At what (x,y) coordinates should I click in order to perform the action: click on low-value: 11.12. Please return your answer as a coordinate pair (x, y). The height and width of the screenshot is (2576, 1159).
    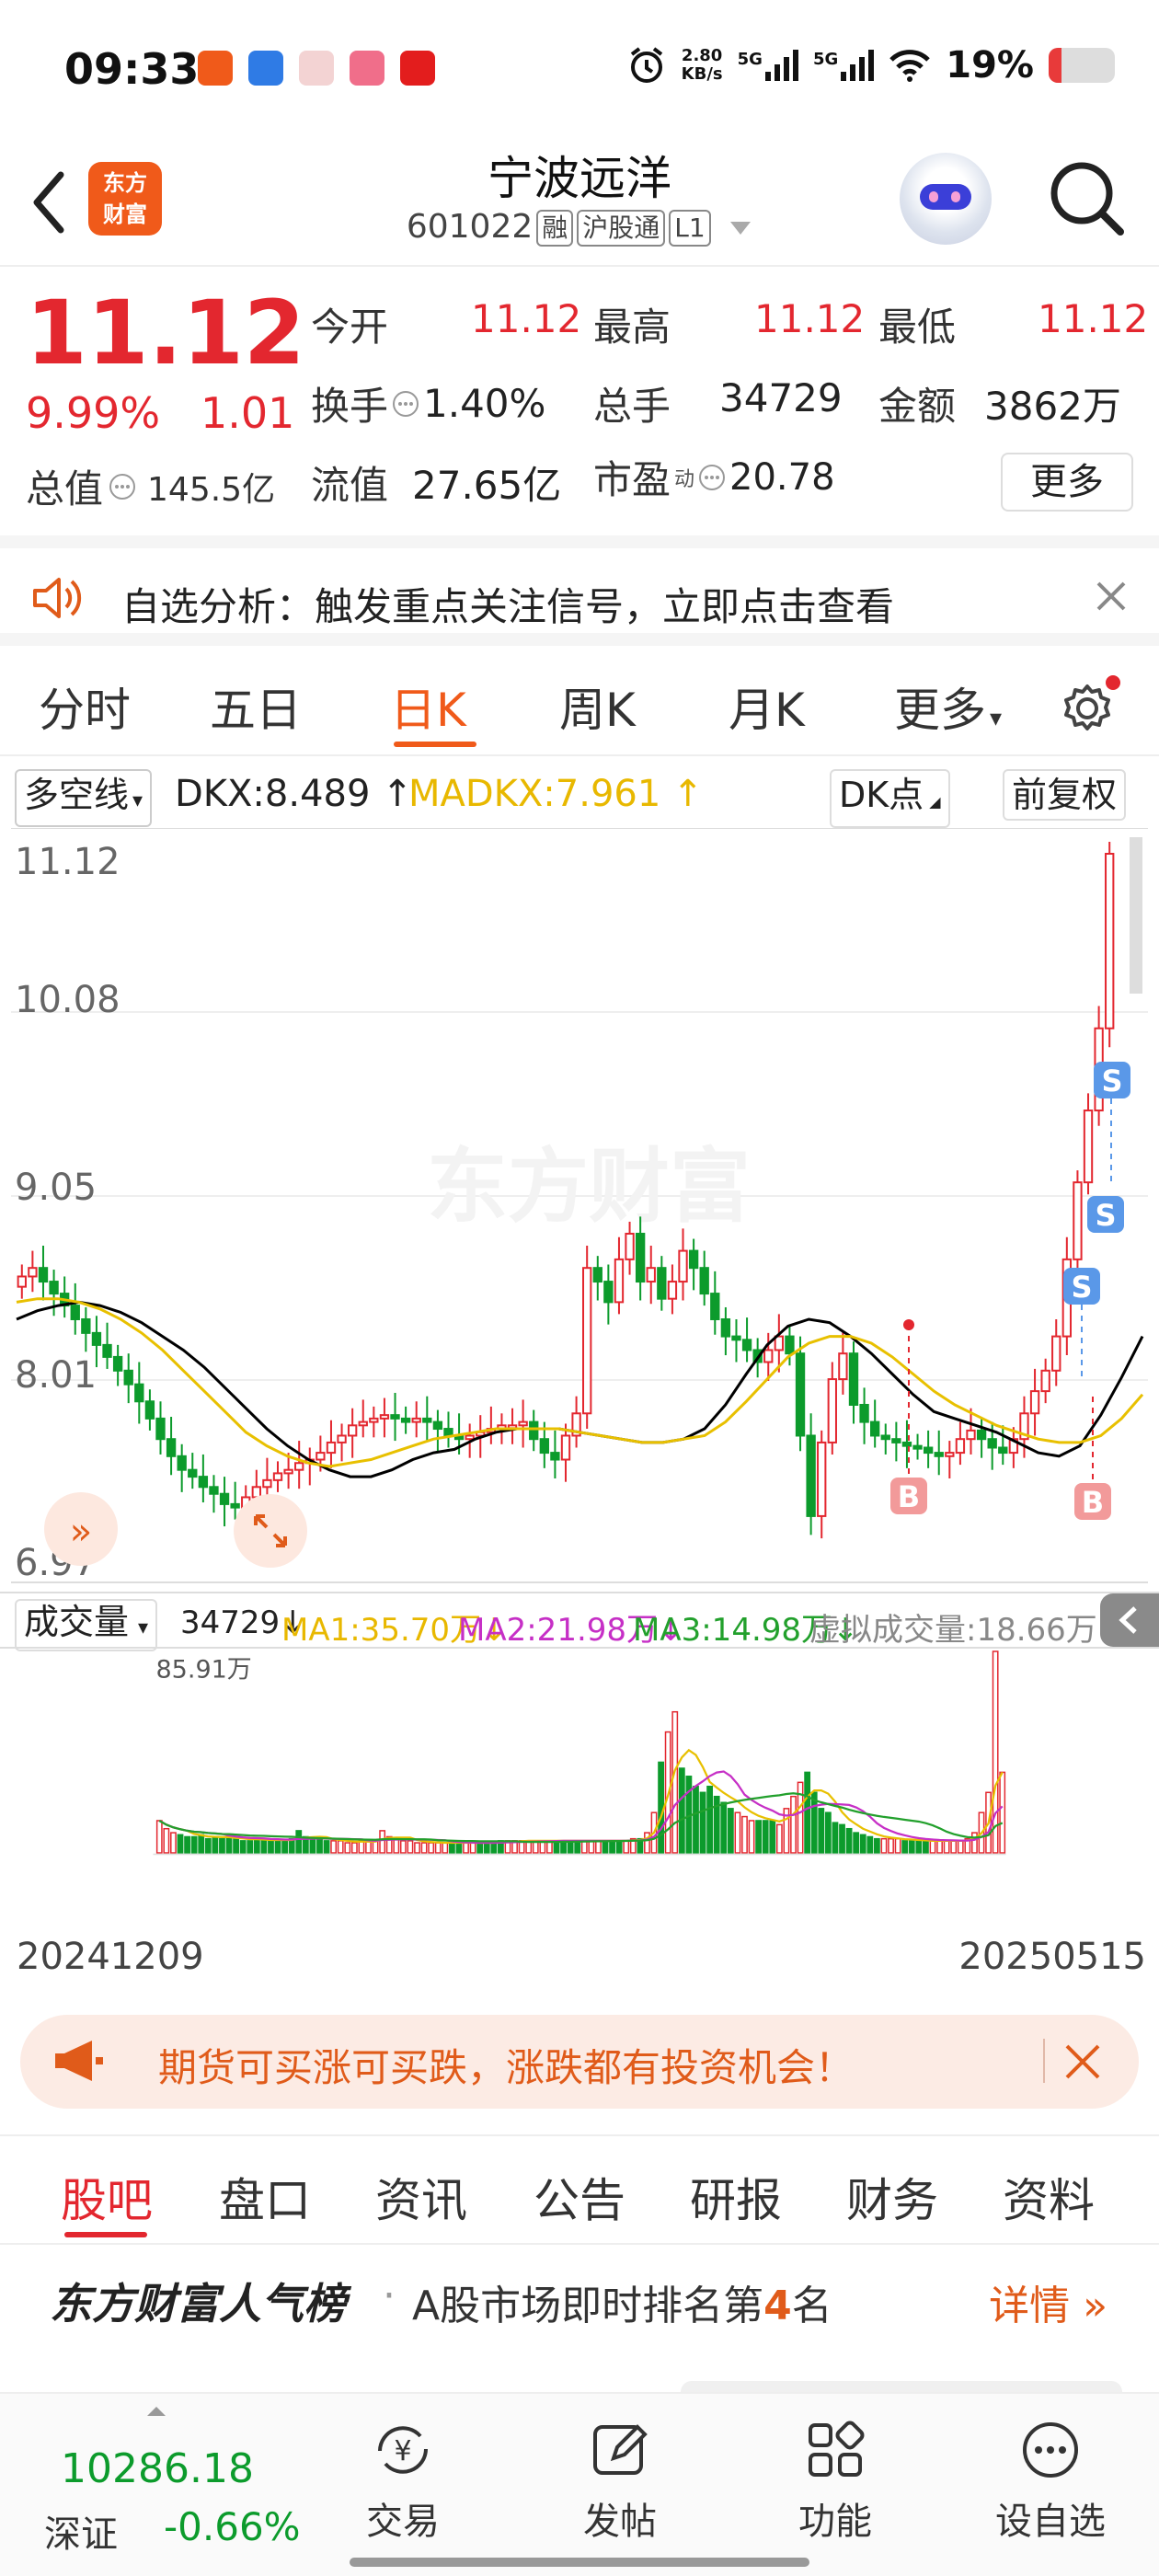
    Looking at the image, I should click on (1093, 318).